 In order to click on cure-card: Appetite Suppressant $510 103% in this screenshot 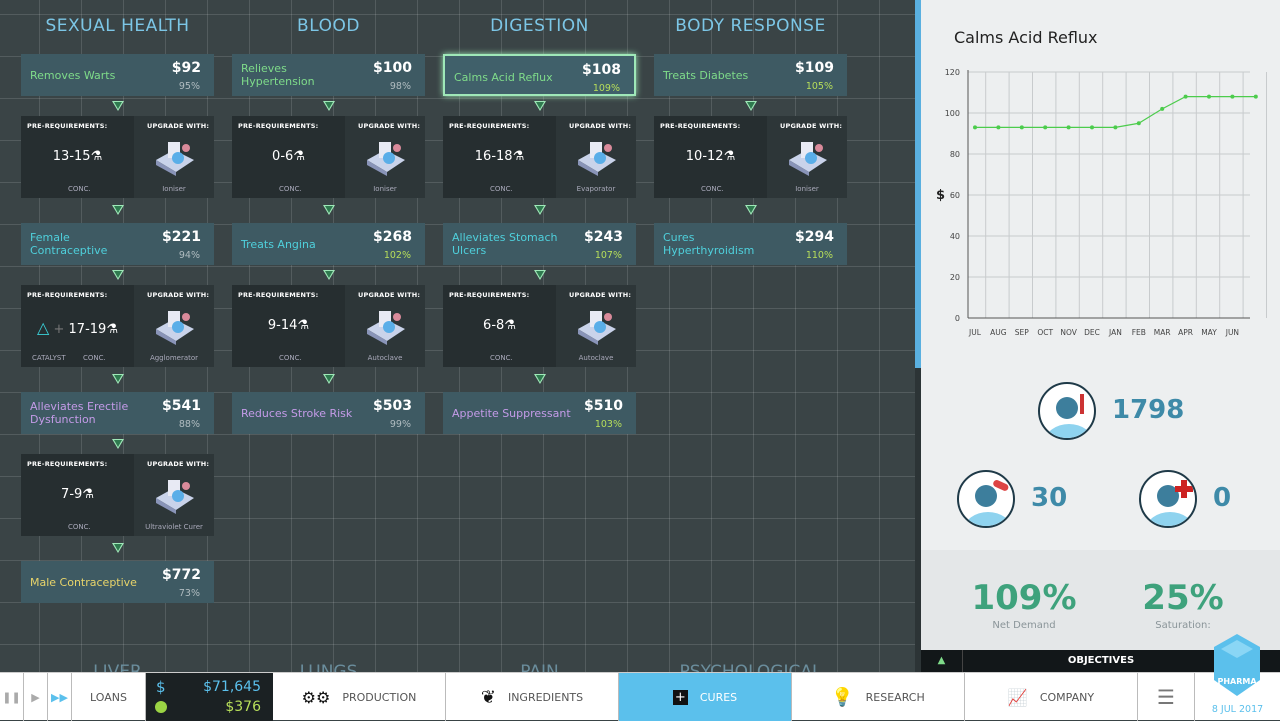, I will do `click(539, 413)`.